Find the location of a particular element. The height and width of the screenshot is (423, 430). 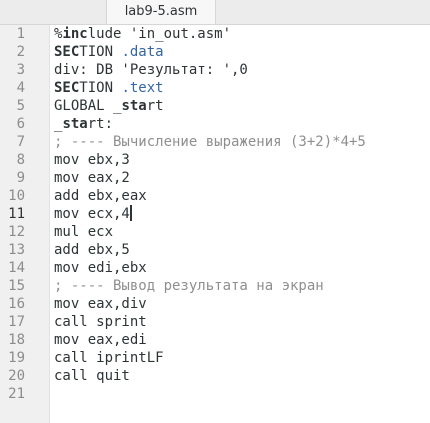

tab-lab9-5-asm: lab9-5.asm is located at coordinates (161, 12).